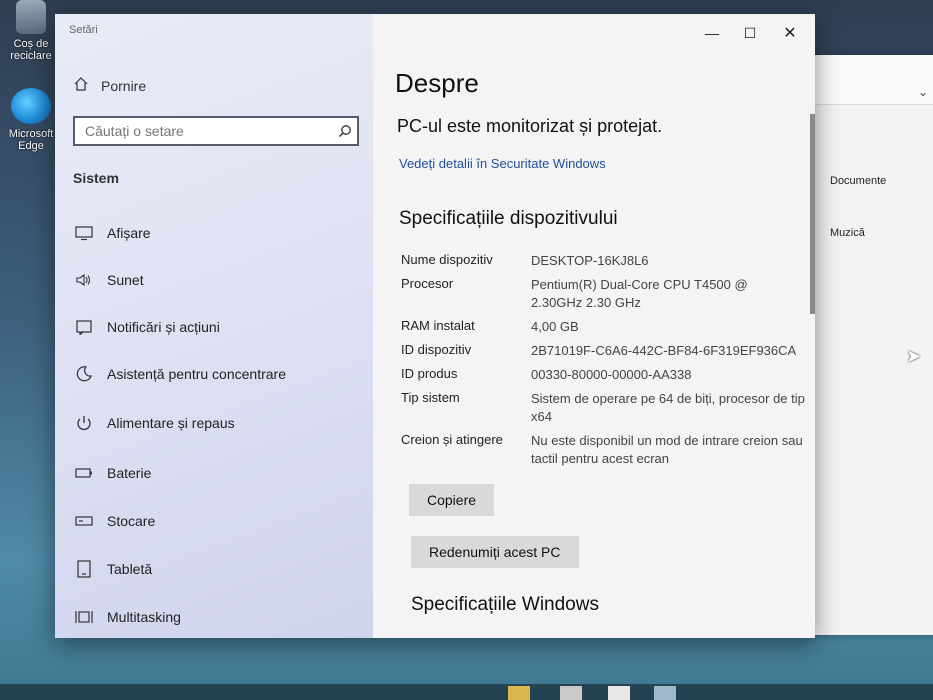  What do you see at coordinates (84, 233) in the screenshot?
I see `monitor-icon` at bounding box center [84, 233].